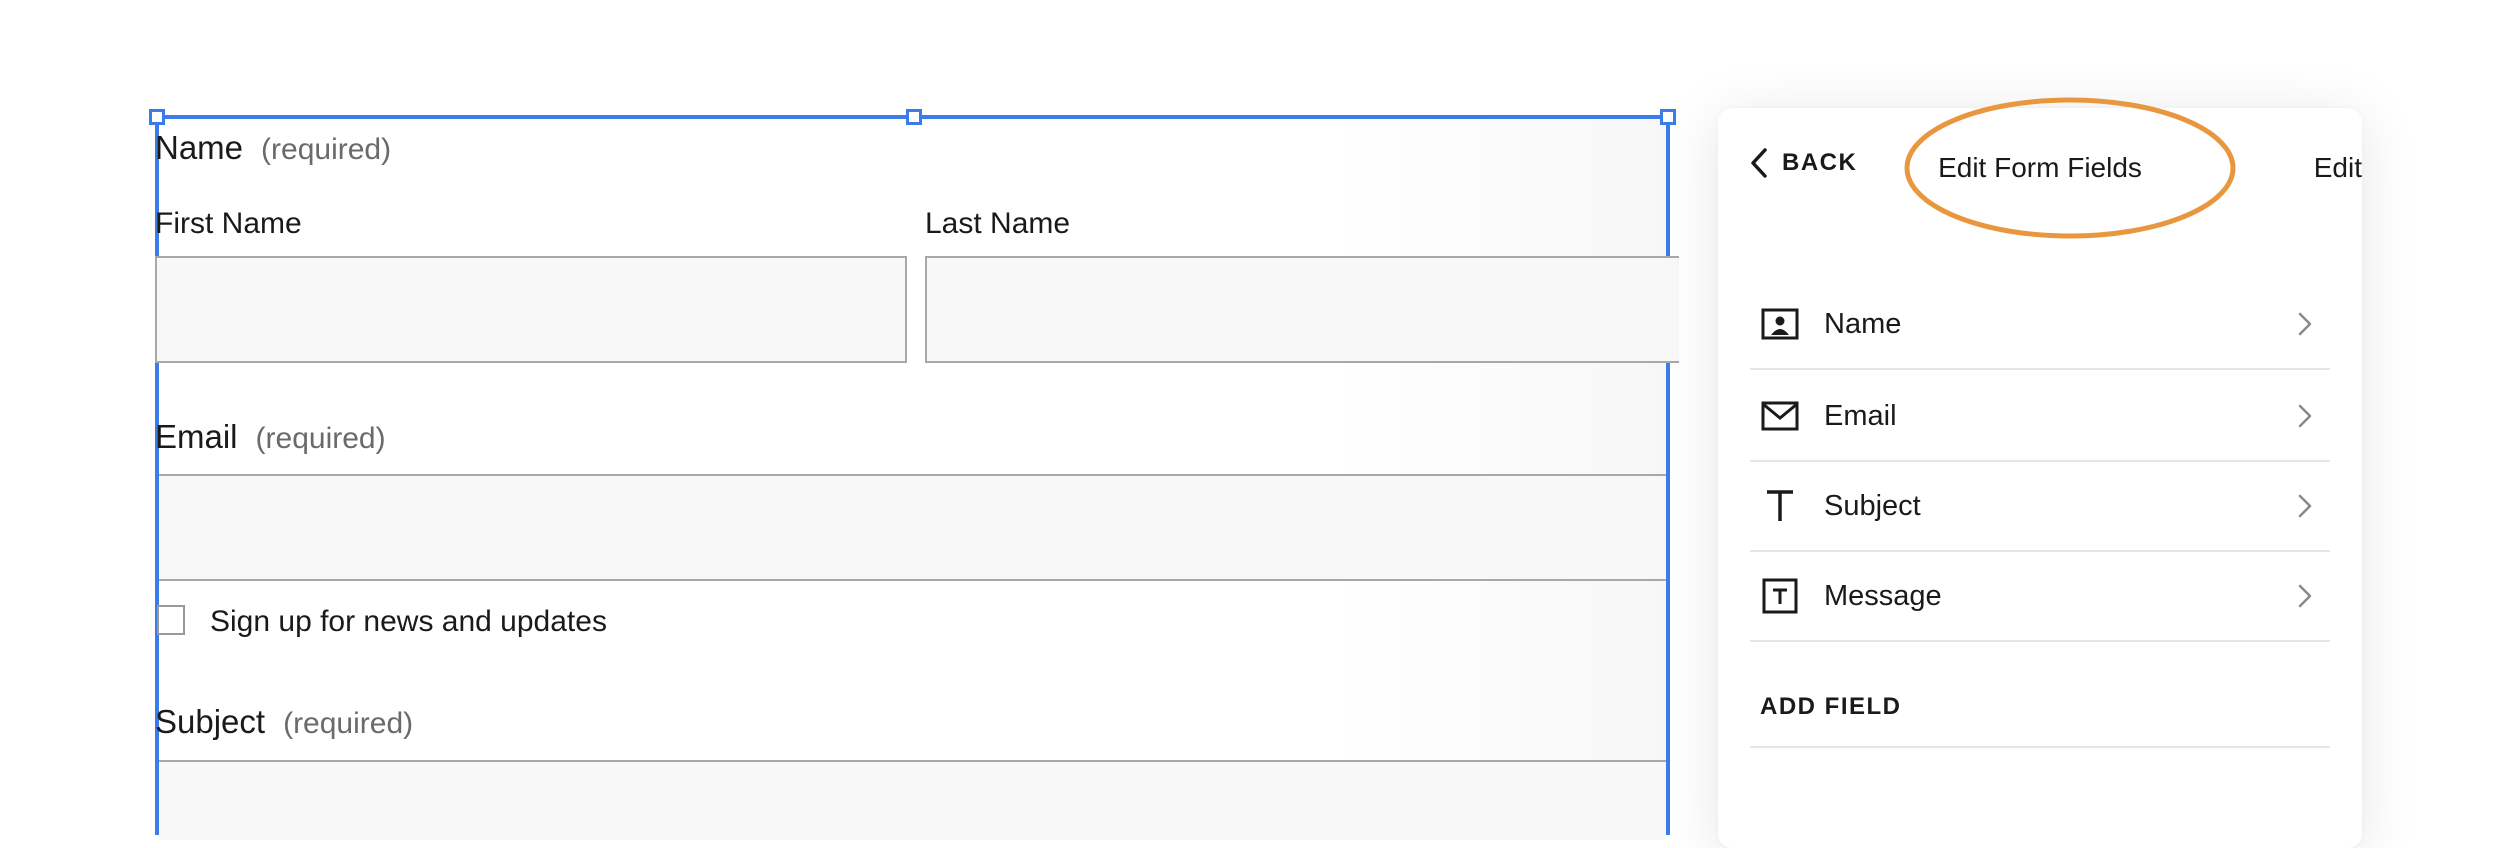 The width and height of the screenshot is (2500, 848). What do you see at coordinates (998, 223) in the screenshot?
I see `last-name-label: Last Name` at bounding box center [998, 223].